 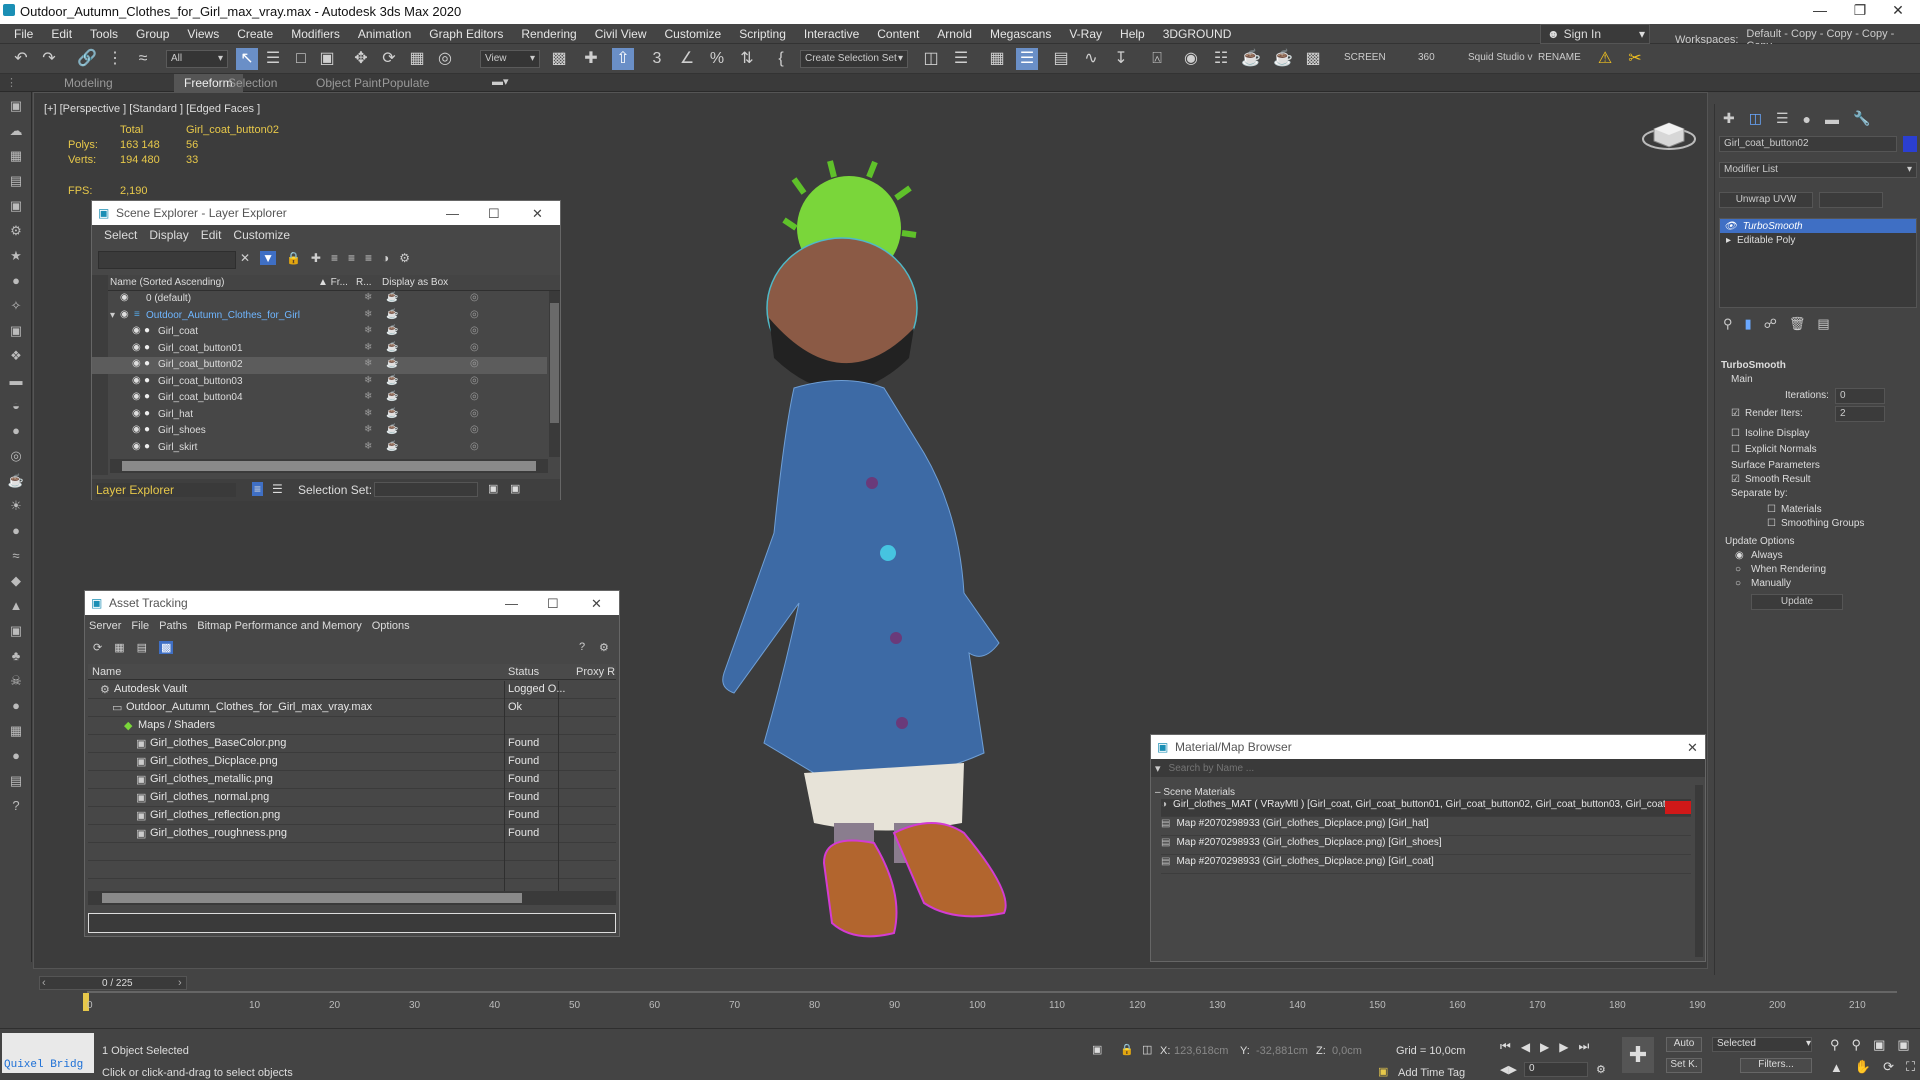 I want to click on menu-views: Views, so click(x=206, y=34).